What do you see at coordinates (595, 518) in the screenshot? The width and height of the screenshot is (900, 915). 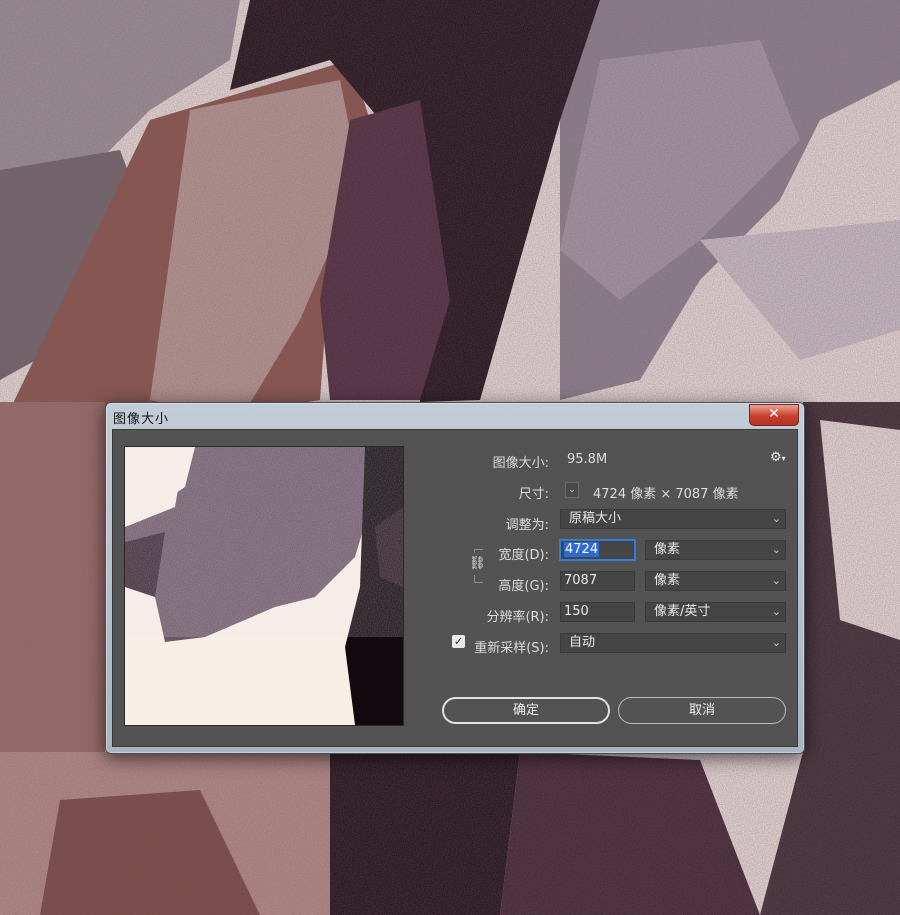 I see `fit-to-value: 原稿大小` at bounding box center [595, 518].